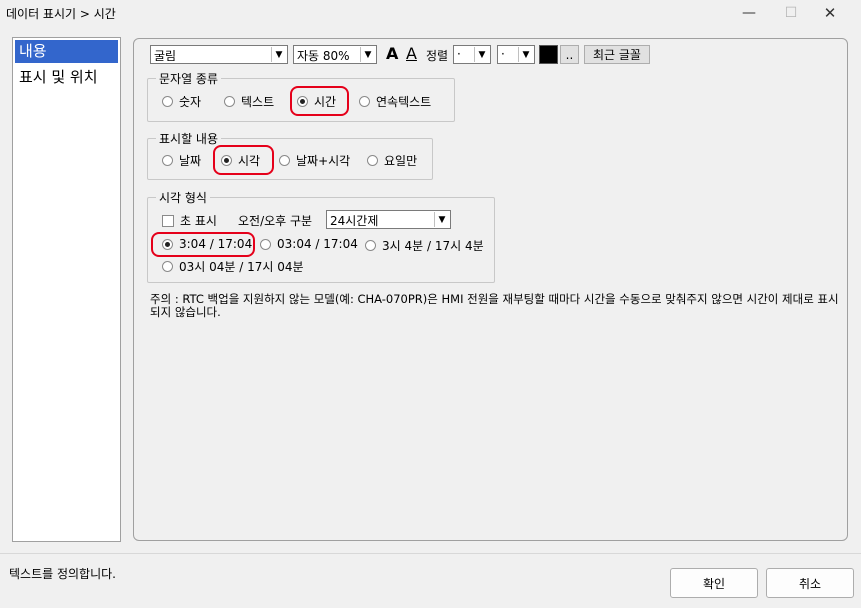 Image resolution: width=861 pixels, height=608 pixels. I want to click on status-text: 텍스트를 정의합니다., so click(62, 574).